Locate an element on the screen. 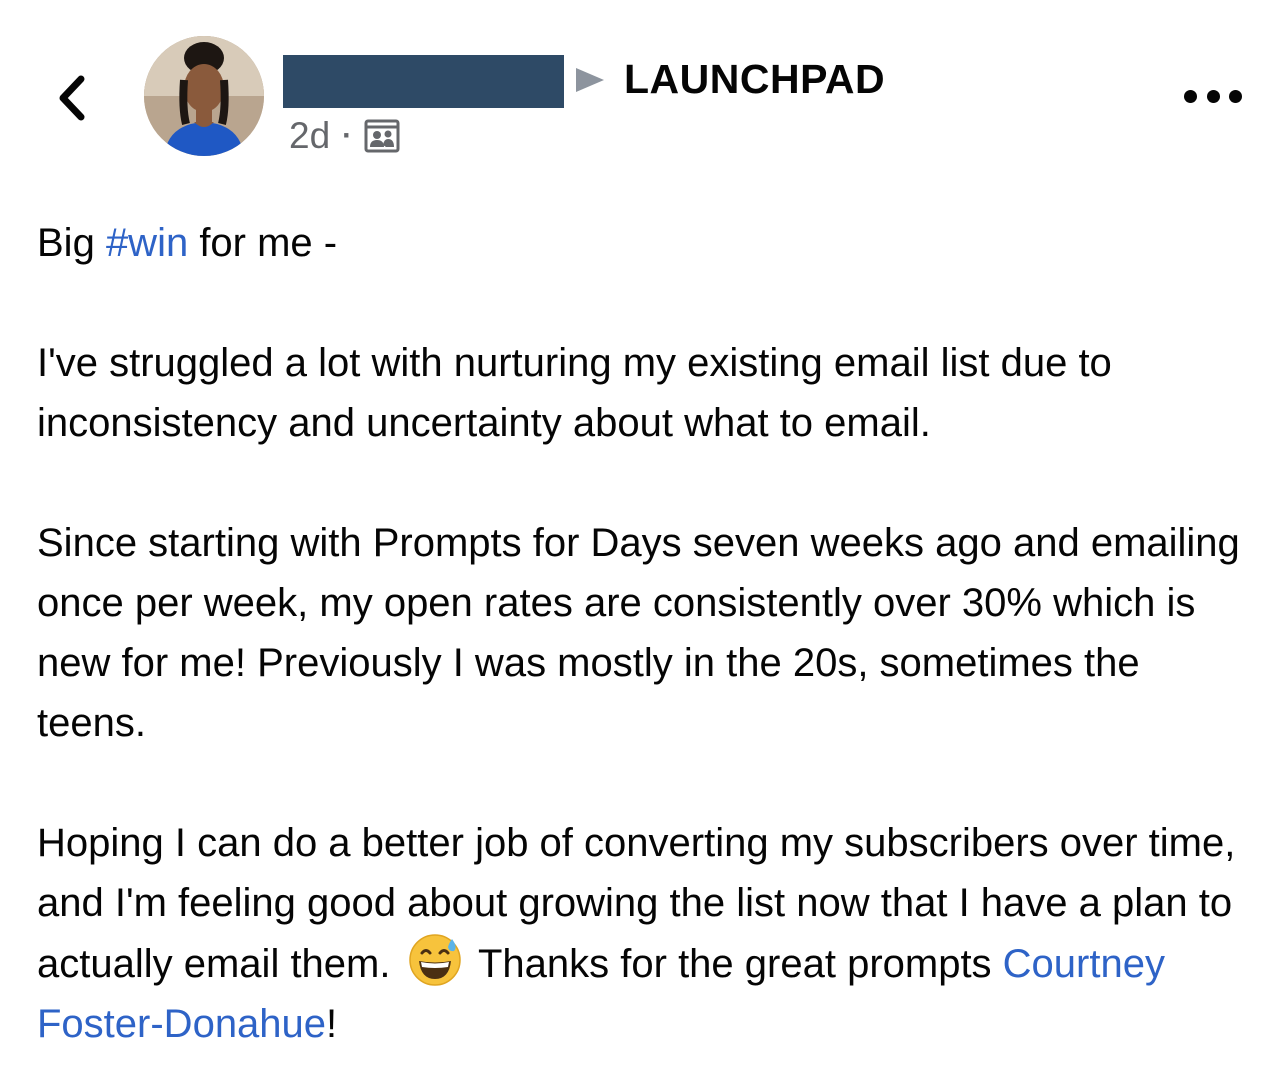 This screenshot has width=1270, height=1091. post-timestamp: 2d is located at coordinates (309, 136).